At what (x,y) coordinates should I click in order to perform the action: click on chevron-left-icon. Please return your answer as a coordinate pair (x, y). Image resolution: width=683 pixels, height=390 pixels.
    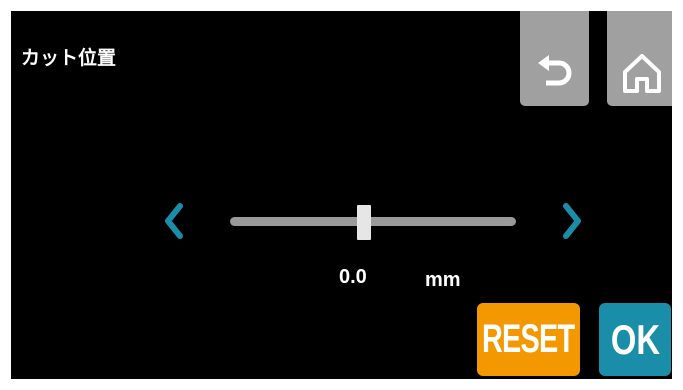
    Looking at the image, I should click on (175, 224).